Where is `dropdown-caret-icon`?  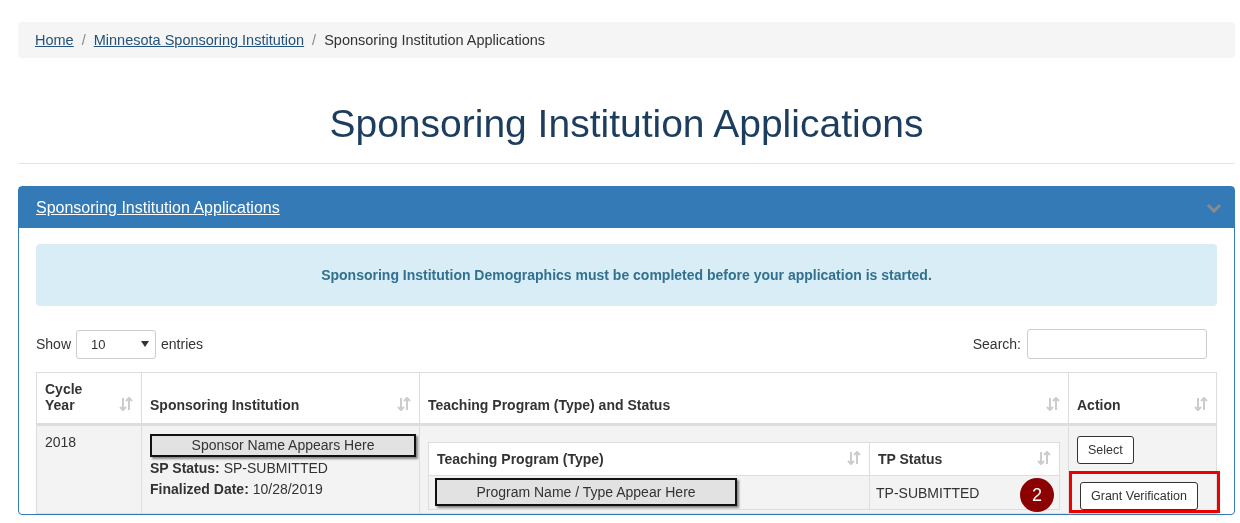 dropdown-caret-icon is located at coordinates (145, 344).